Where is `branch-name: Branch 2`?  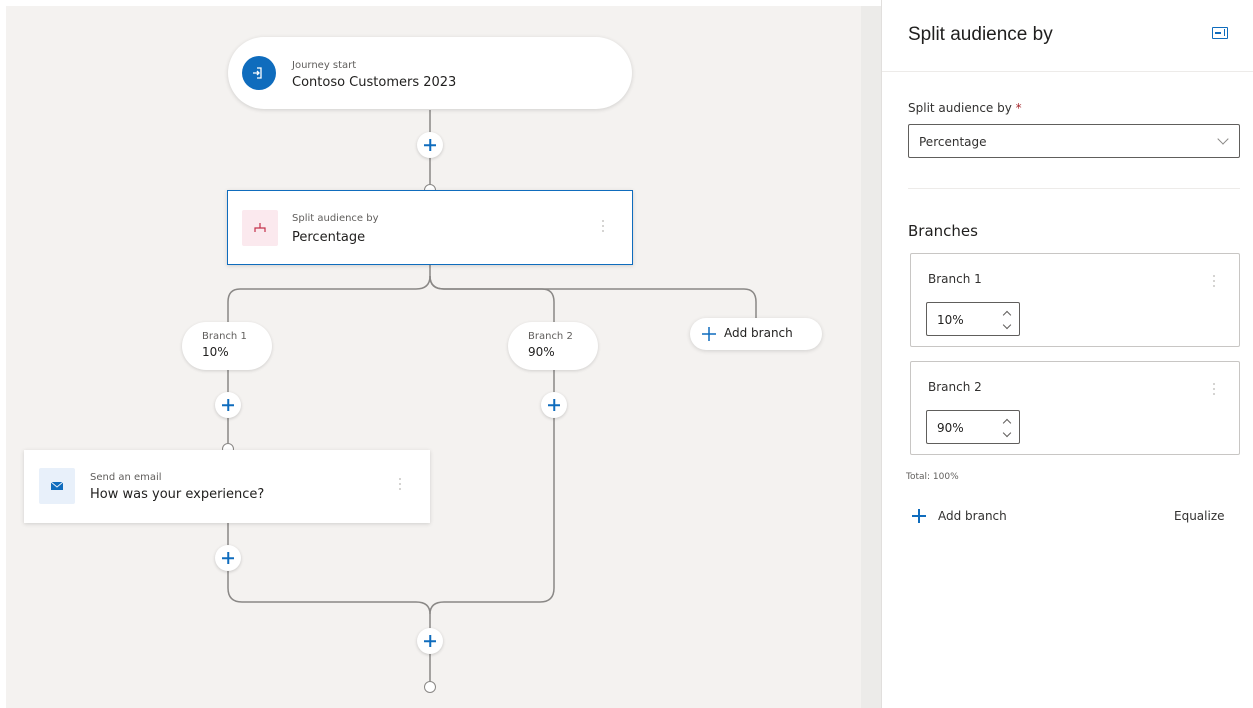
branch-name: Branch 2 is located at coordinates (550, 336).